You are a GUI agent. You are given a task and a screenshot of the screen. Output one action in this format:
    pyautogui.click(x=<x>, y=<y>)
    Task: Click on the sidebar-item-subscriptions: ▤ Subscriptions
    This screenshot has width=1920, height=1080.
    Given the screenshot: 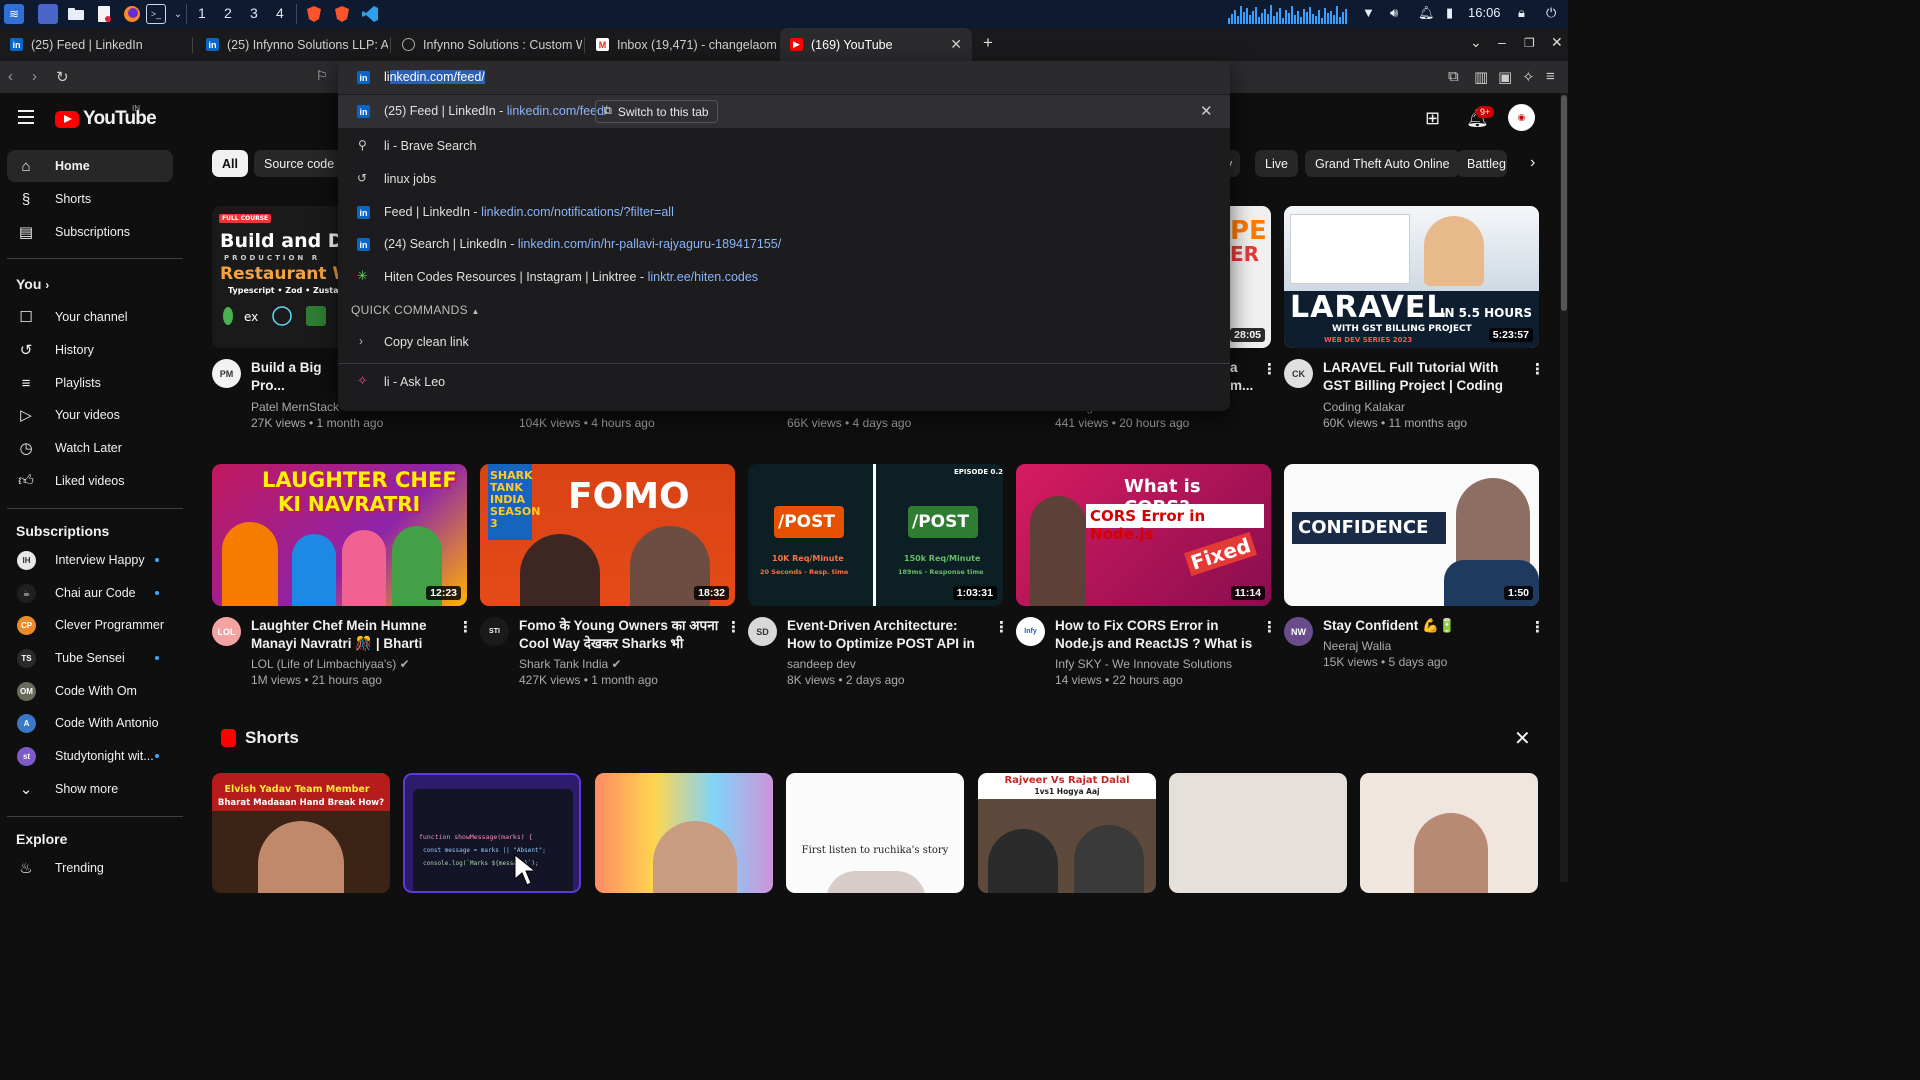 What is the action you would take?
    pyautogui.click(x=90, y=232)
    